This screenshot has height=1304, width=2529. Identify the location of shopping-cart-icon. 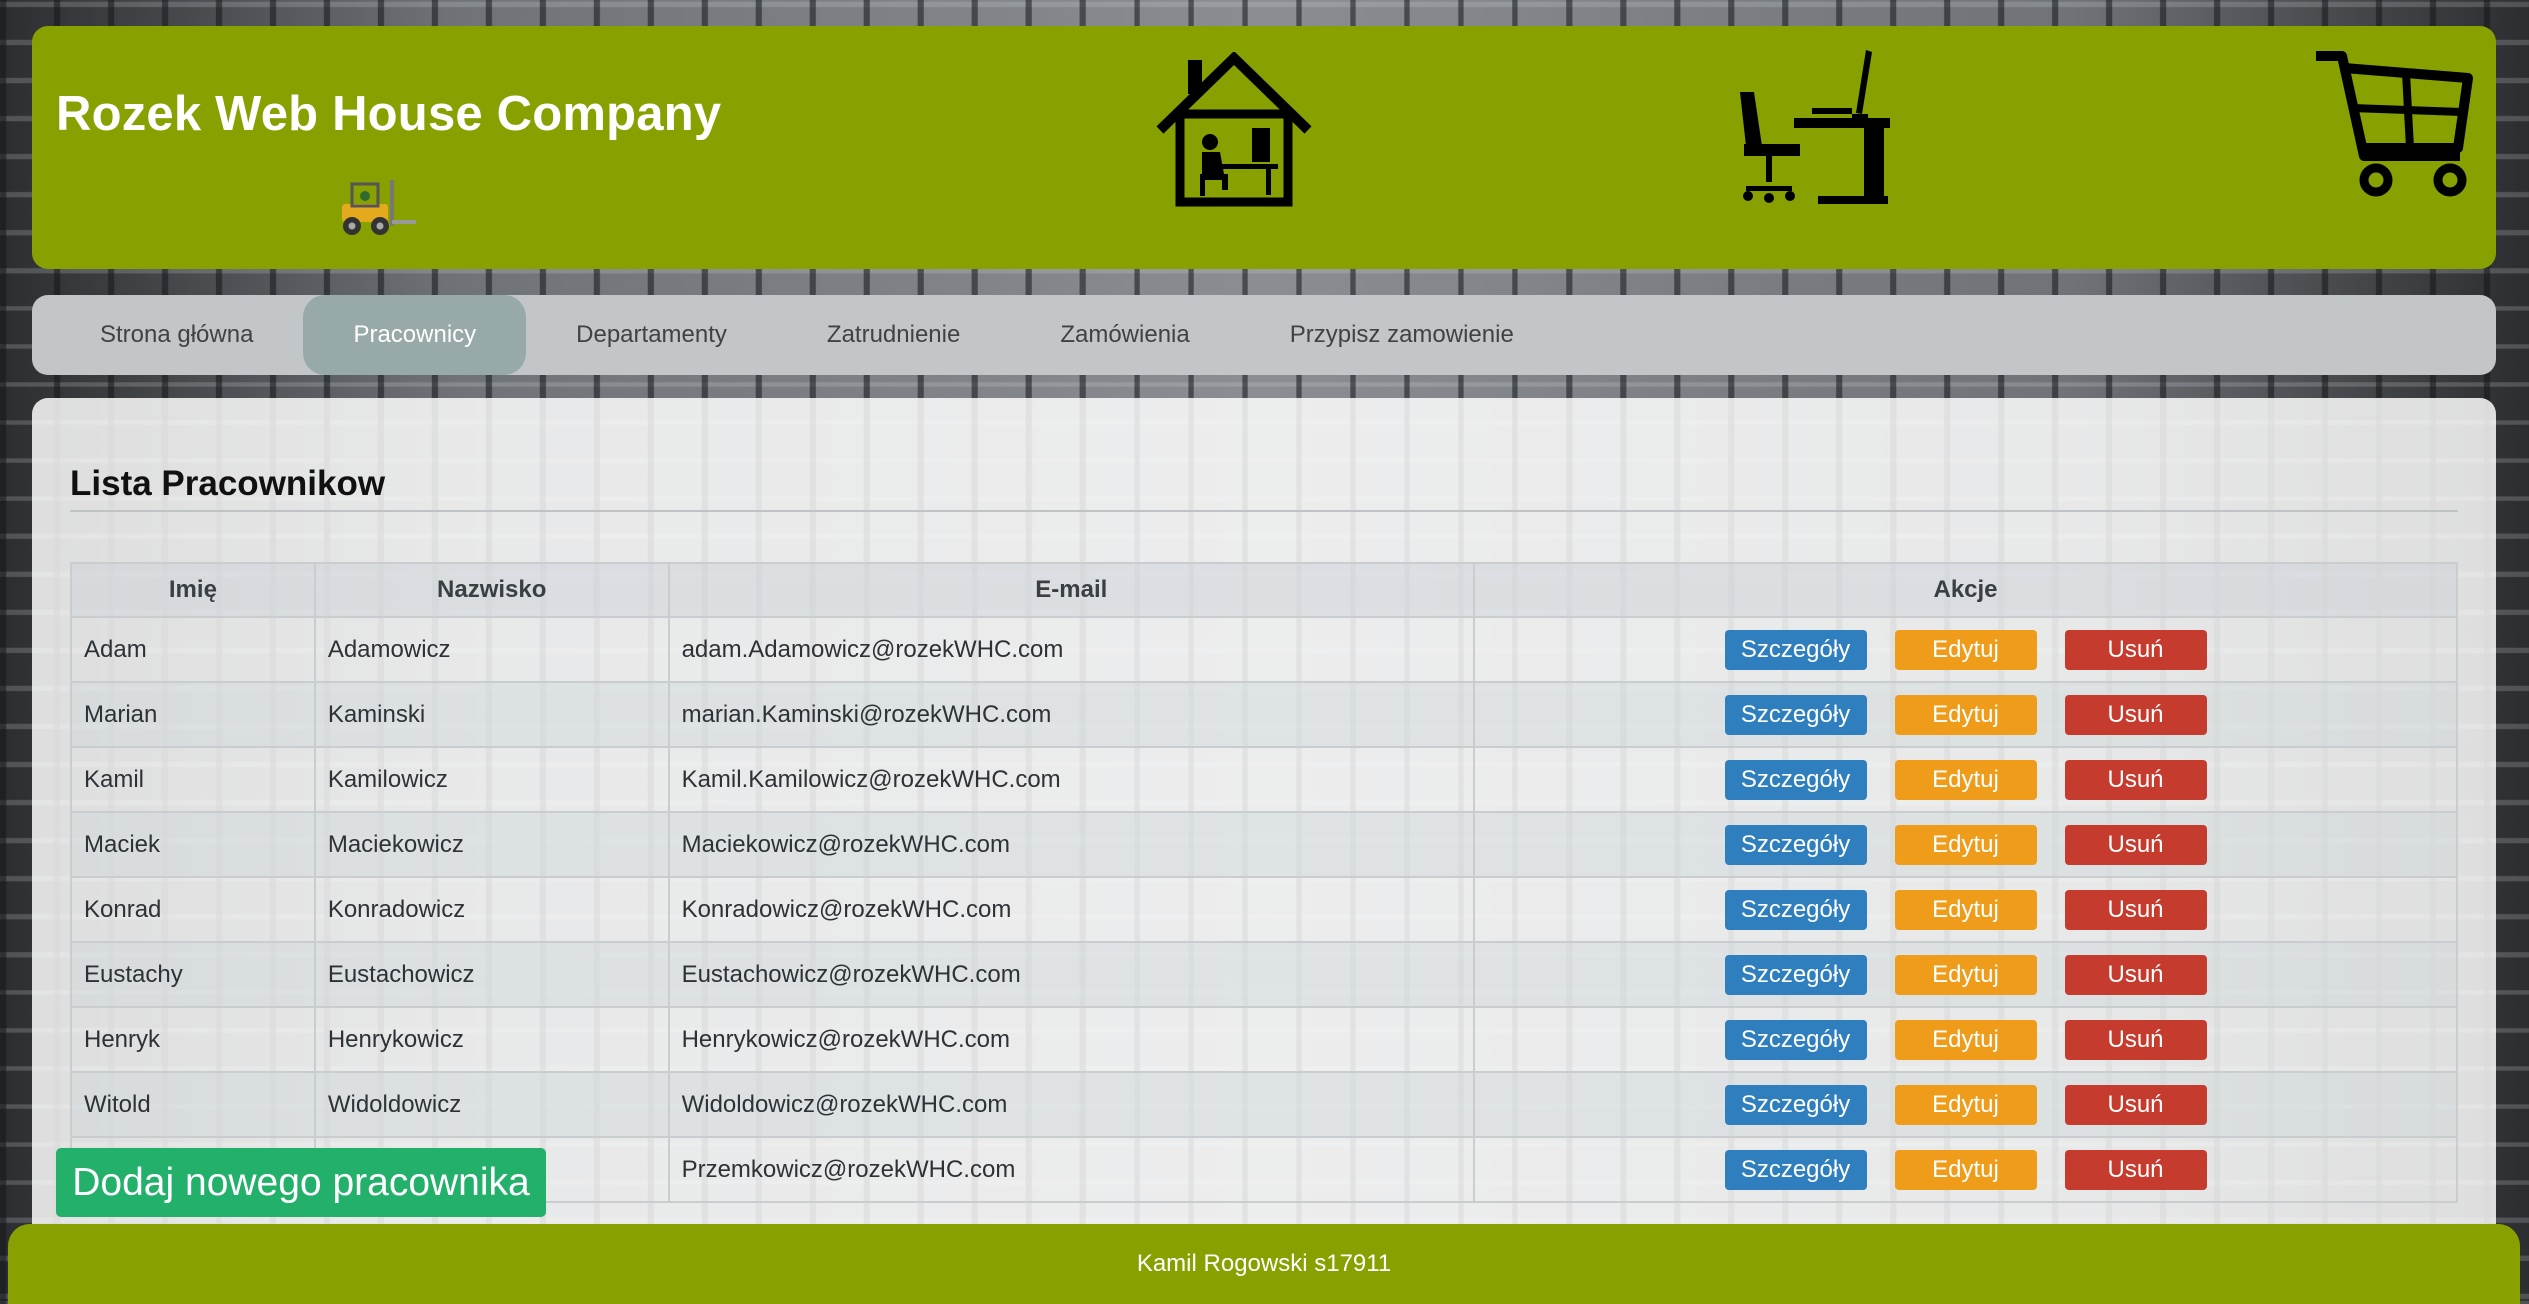
(2394, 124).